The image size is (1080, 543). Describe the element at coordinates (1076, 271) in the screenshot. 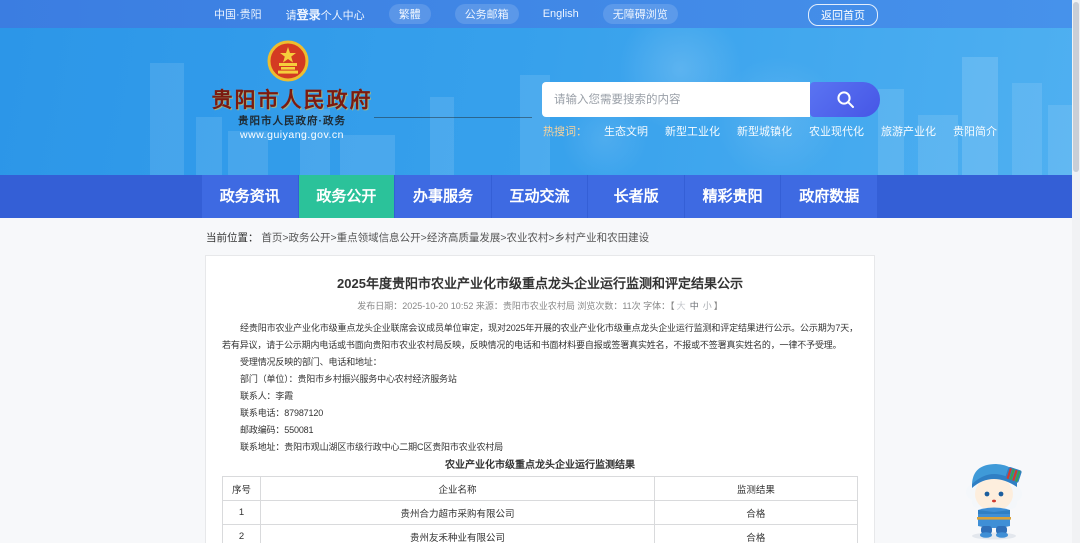

I see `scrollbar-track` at that location.